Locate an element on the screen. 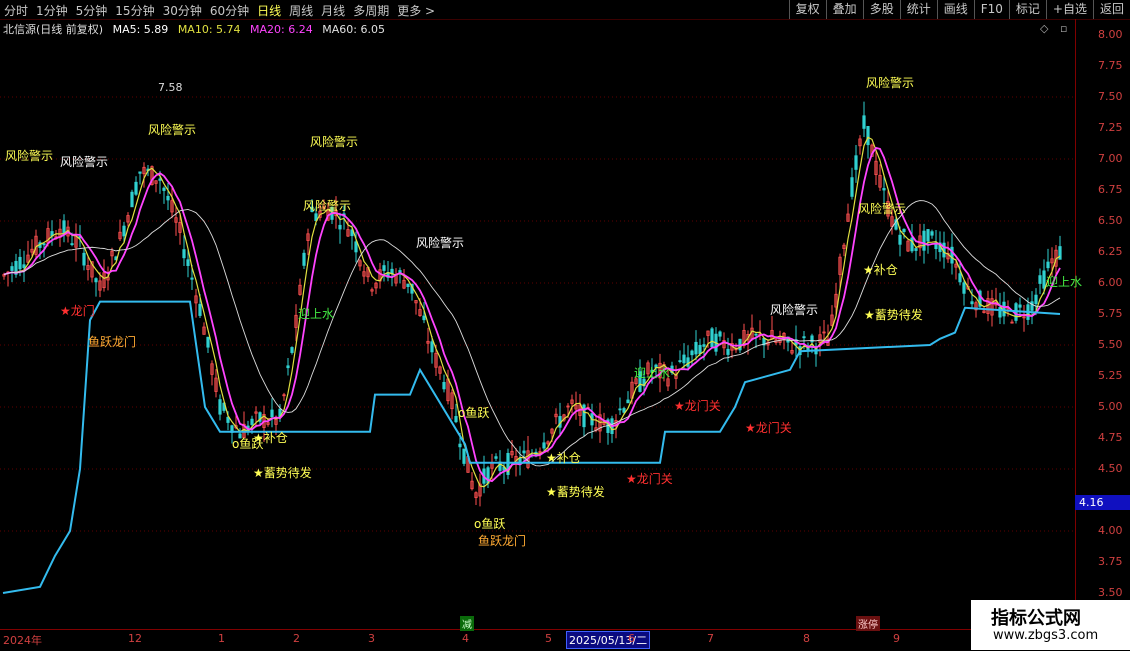 This screenshot has width=1130, height=651. period-tab: 月线 is located at coordinates (333, 10).